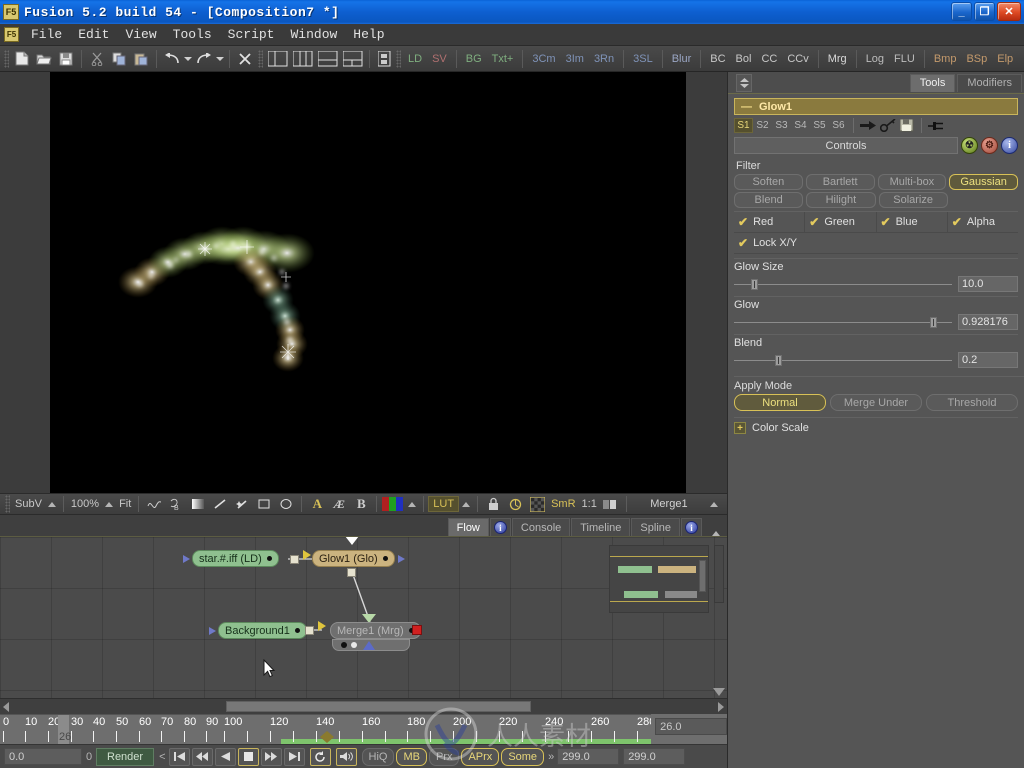 This screenshot has height=768, width=1024. Describe the element at coordinates (264, 504) in the screenshot. I see `rect-icon` at that location.